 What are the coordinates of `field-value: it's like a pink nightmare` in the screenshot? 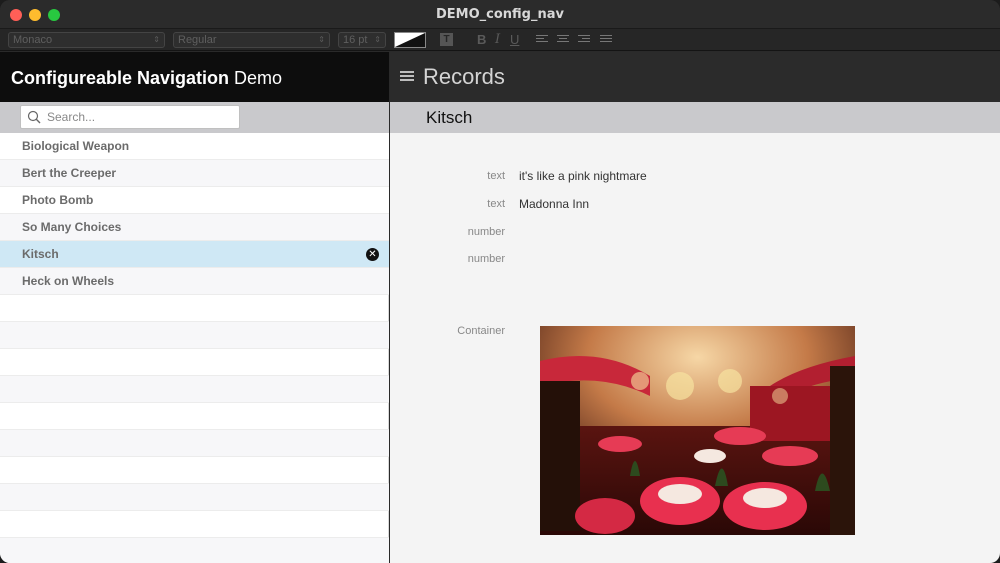 It's located at (583, 176).